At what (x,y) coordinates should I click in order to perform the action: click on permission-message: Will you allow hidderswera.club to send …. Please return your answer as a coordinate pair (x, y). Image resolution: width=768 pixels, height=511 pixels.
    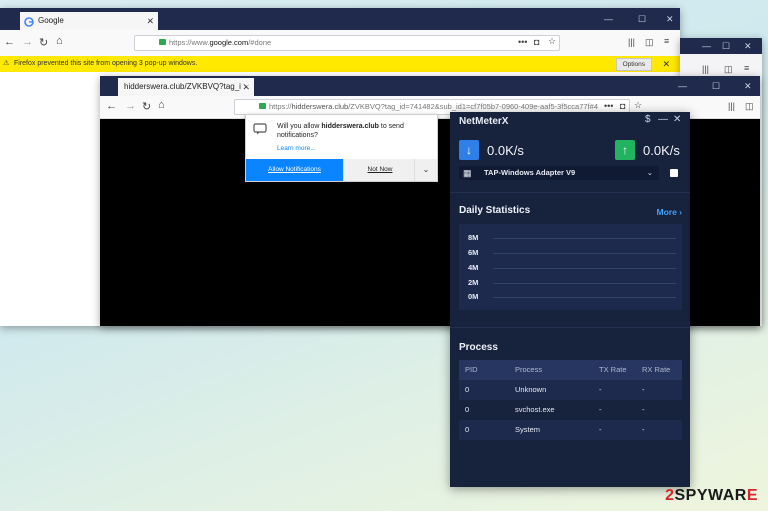
    Looking at the image, I should click on (352, 131).